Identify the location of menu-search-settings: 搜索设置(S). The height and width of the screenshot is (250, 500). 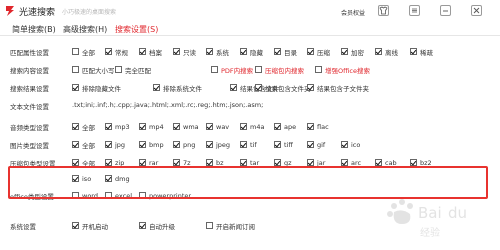
(136, 29).